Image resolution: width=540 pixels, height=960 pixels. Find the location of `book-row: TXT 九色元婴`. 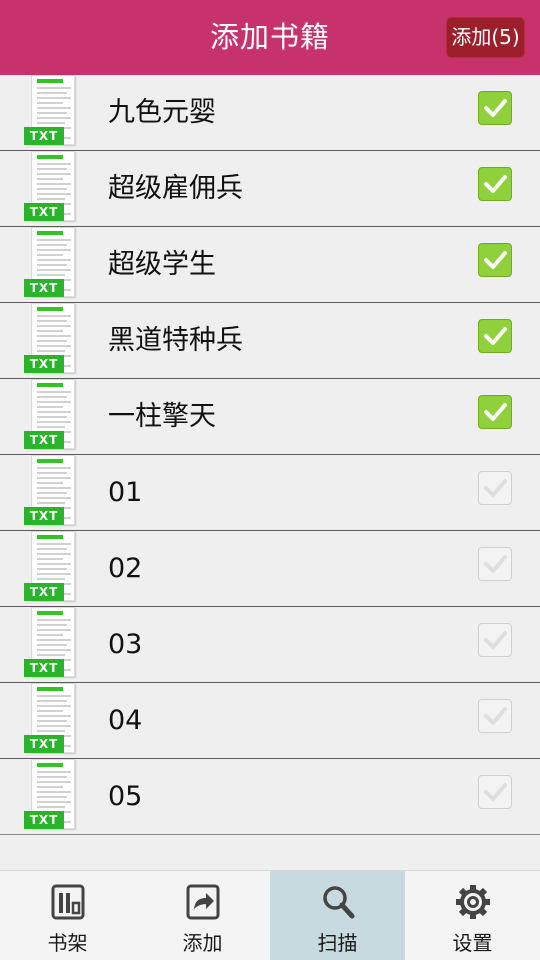

book-row: TXT 九色元婴 is located at coordinates (270, 113).